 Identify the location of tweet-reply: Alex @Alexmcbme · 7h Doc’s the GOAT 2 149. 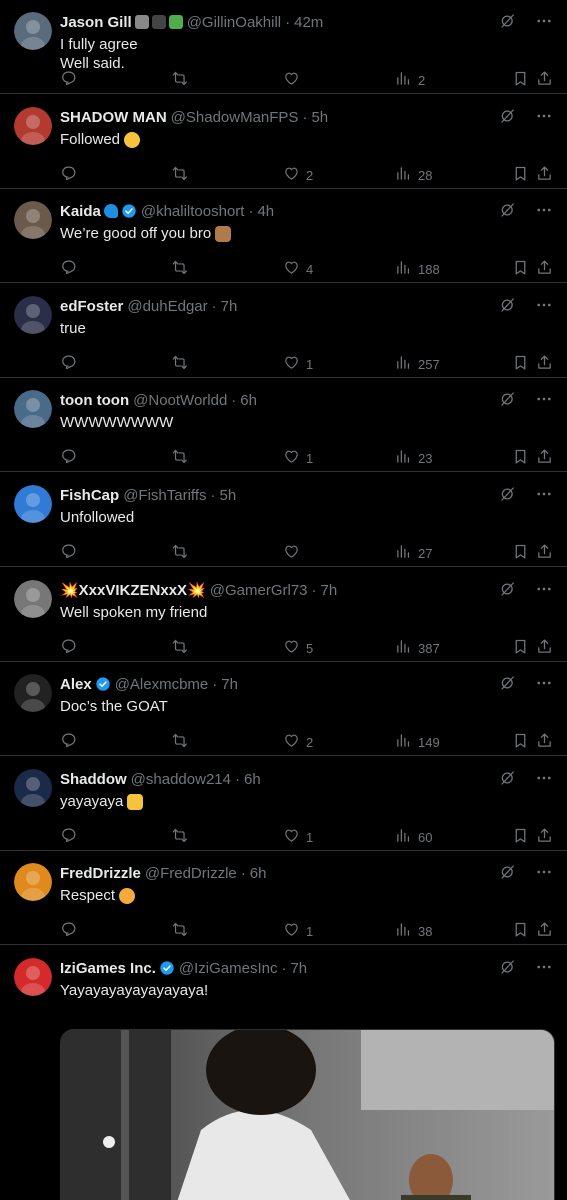
(283, 709).